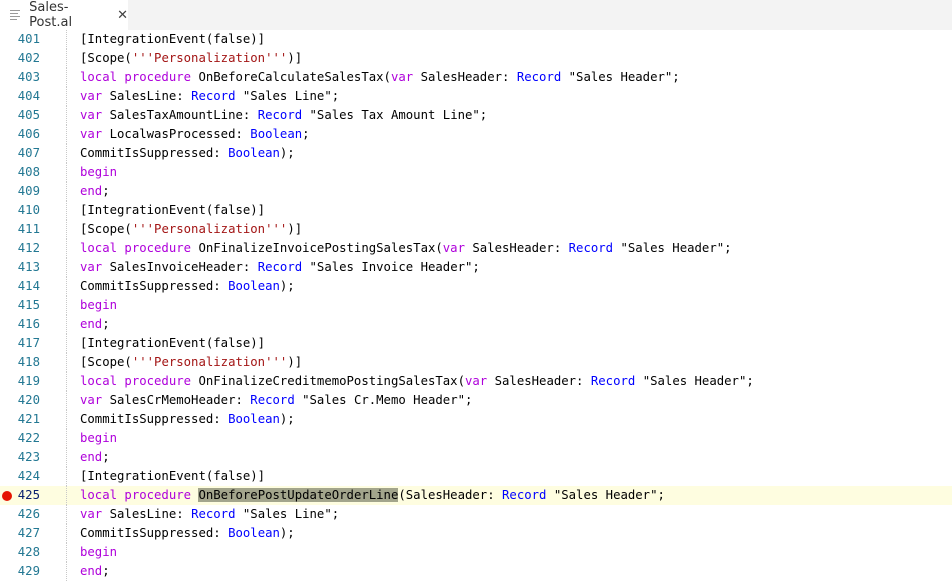 The width and height of the screenshot is (952, 583). What do you see at coordinates (476, 362) in the screenshot?
I see `code-line: 418 [Scope('''Personalization''')]` at bounding box center [476, 362].